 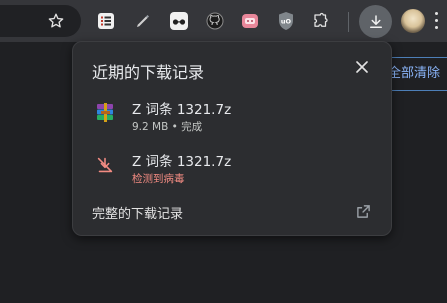 What do you see at coordinates (362, 67) in the screenshot?
I see `close-icon` at bounding box center [362, 67].